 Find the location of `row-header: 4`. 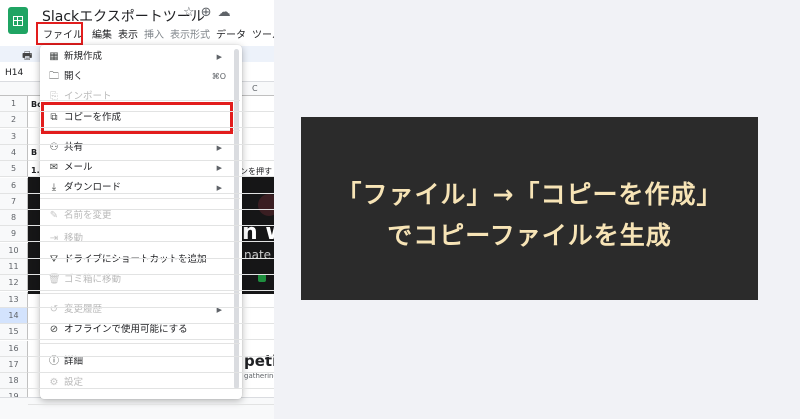

row-header: 4 is located at coordinates (14, 152).